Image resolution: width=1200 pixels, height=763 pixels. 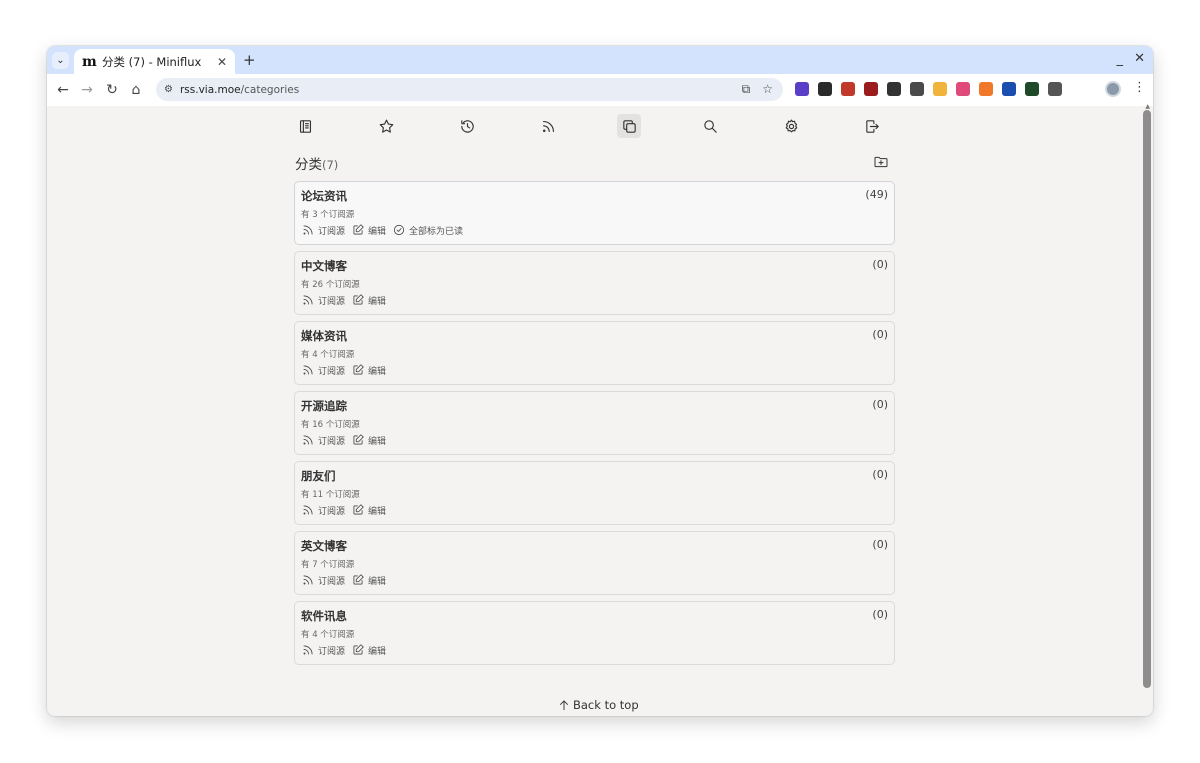 What do you see at coordinates (894, 89) in the screenshot?
I see `extension-dark-box-icon` at bounding box center [894, 89].